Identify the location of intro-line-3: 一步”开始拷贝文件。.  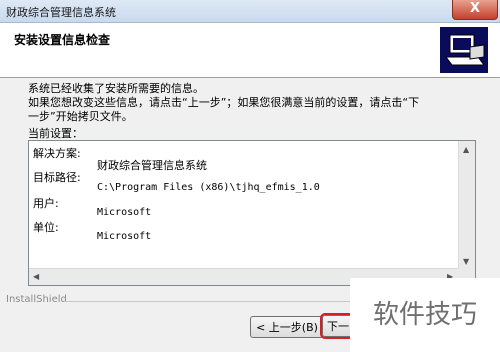
(80, 116).